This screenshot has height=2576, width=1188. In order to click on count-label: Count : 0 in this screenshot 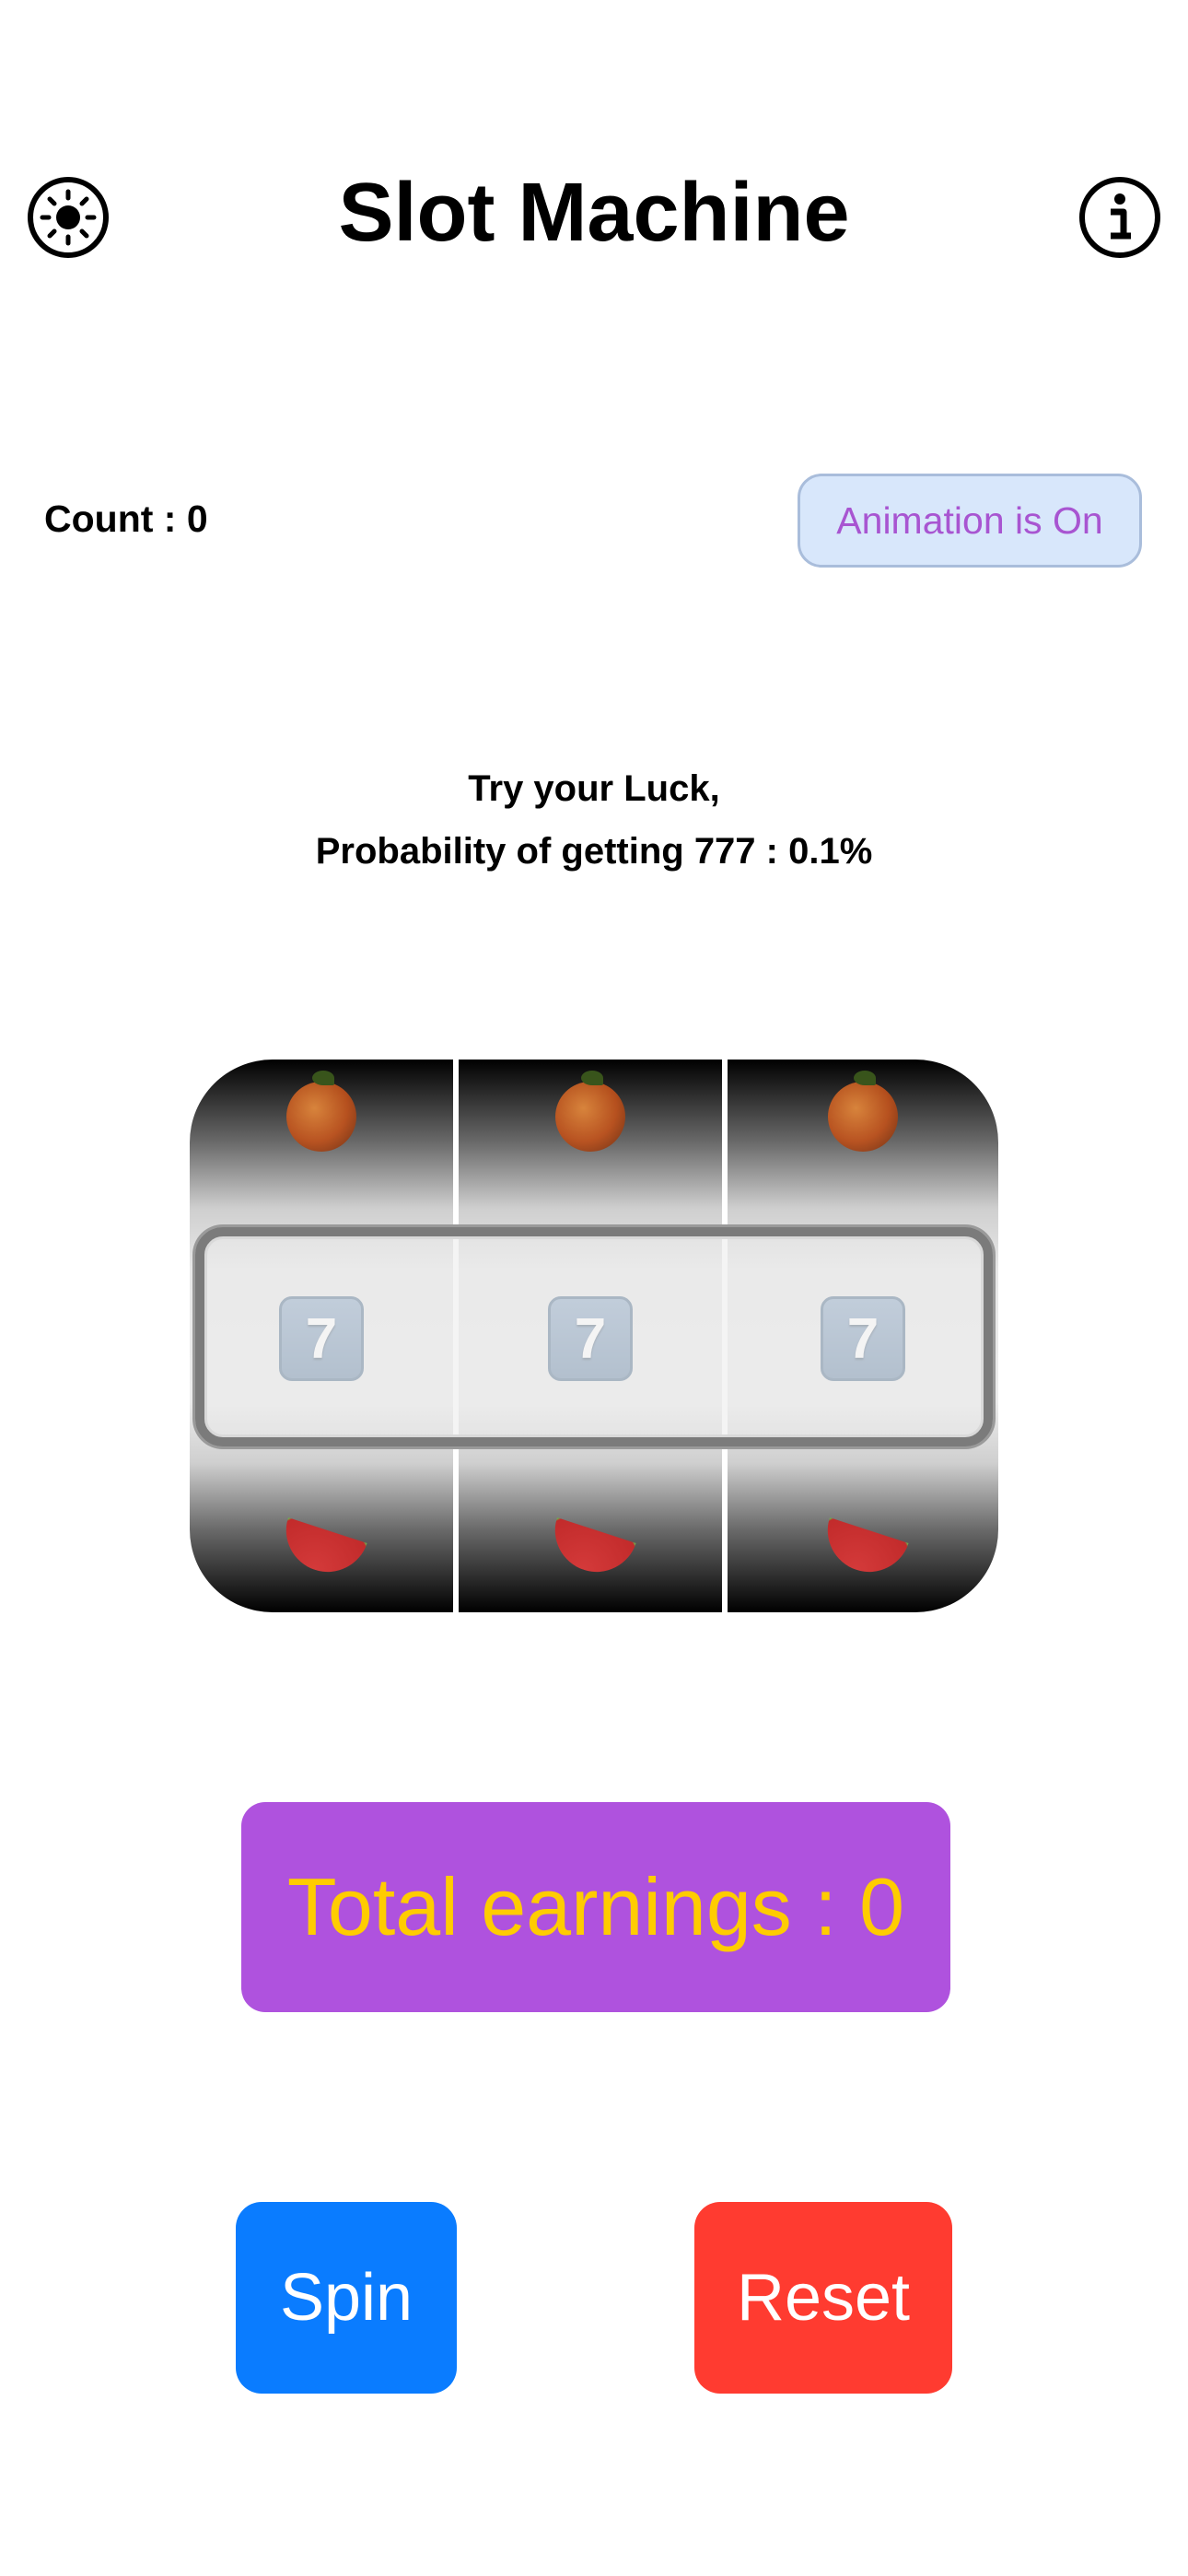, I will do `click(126, 519)`.